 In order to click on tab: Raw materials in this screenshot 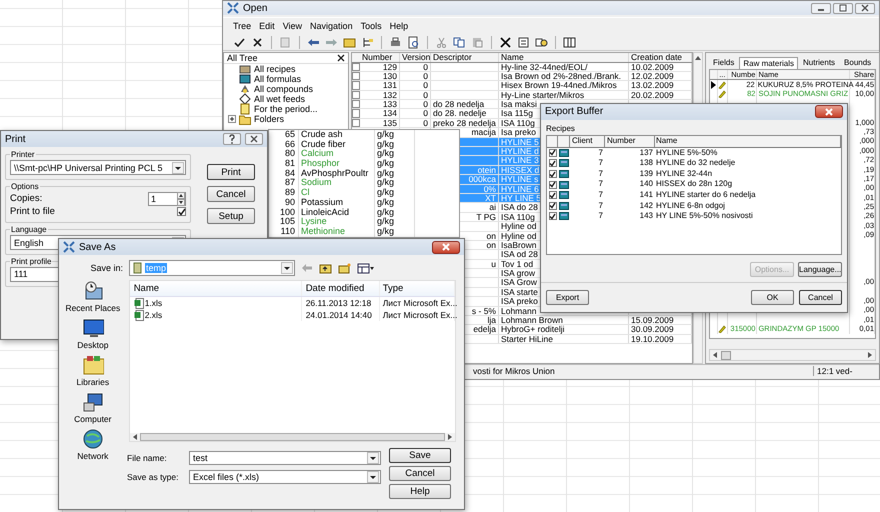, I will do `click(768, 63)`.